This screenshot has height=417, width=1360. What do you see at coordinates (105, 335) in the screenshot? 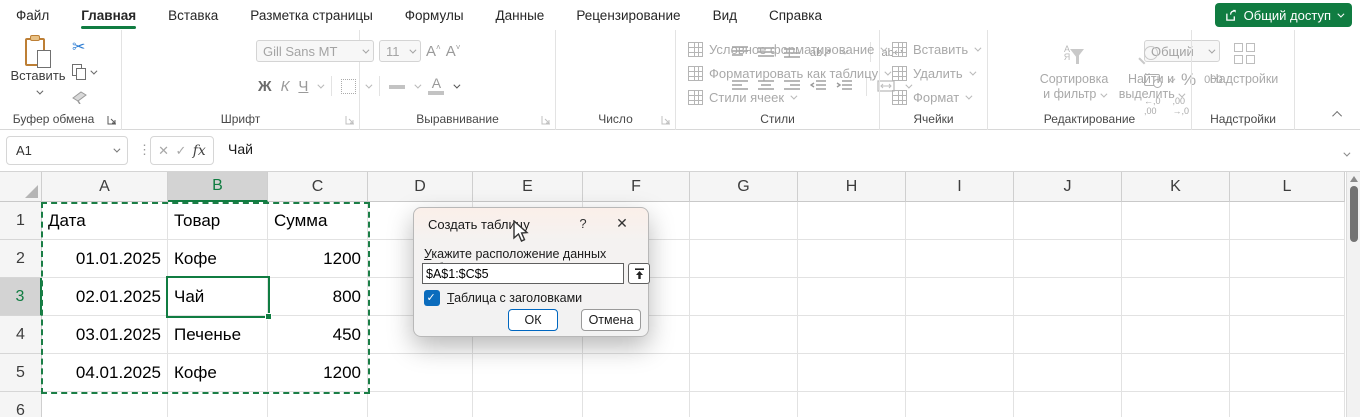
I see `cell-A4: 03.01.2025` at bounding box center [105, 335].